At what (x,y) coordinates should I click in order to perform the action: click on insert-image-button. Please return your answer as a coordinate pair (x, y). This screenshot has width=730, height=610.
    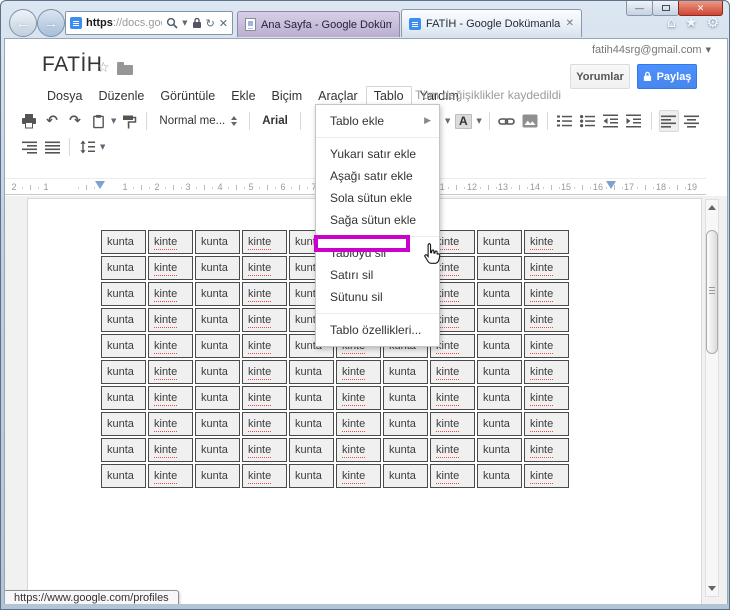
    Looking at the image, I should click on (530, 121).